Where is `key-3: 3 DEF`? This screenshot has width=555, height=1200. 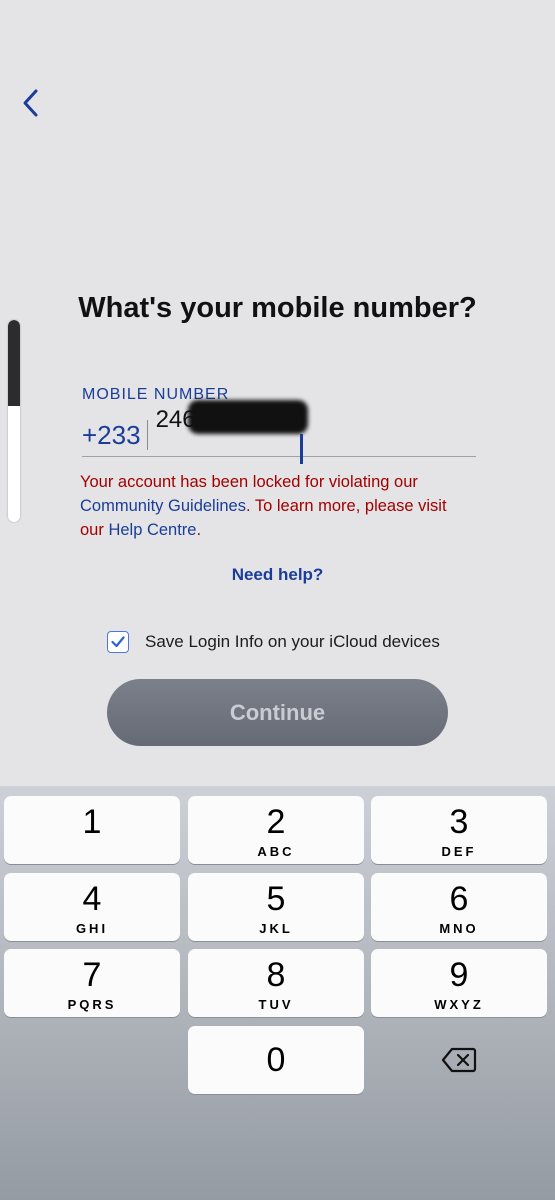
key-3: 3 DEF is located at coordinates (459, 830).